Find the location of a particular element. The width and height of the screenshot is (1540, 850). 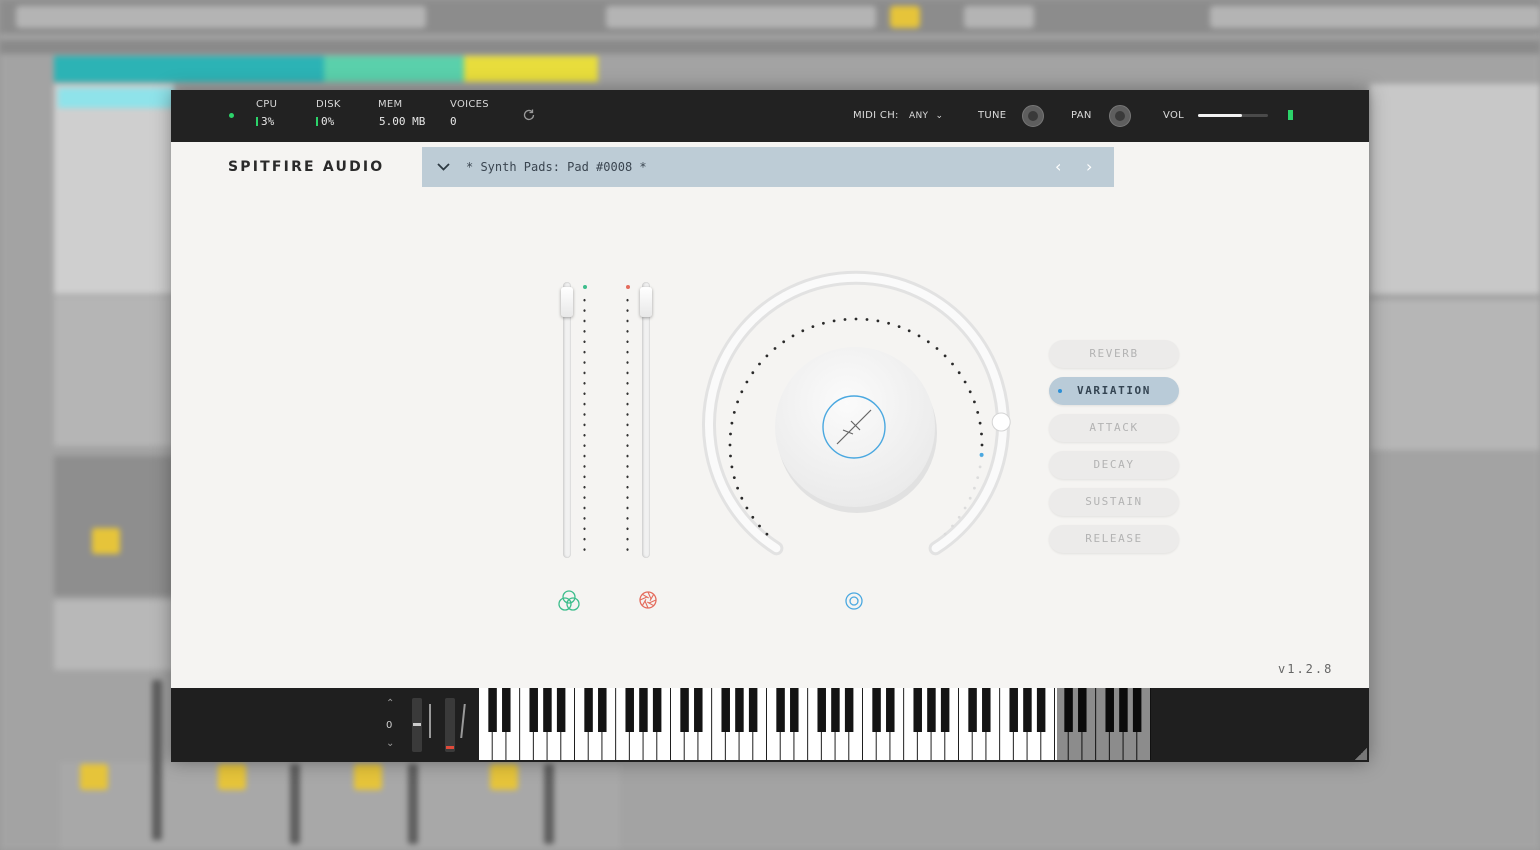

daw-empty is located at coordinates (114, 371).